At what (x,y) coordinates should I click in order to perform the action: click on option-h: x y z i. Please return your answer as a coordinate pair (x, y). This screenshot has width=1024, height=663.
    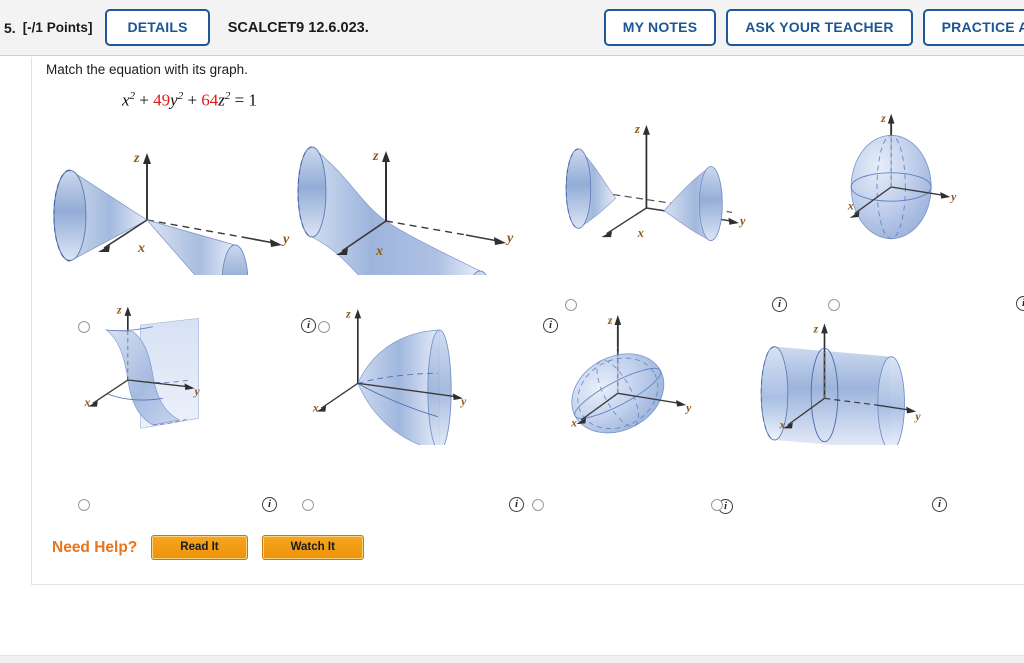
    Looking at the image, I should click on (841, 403).